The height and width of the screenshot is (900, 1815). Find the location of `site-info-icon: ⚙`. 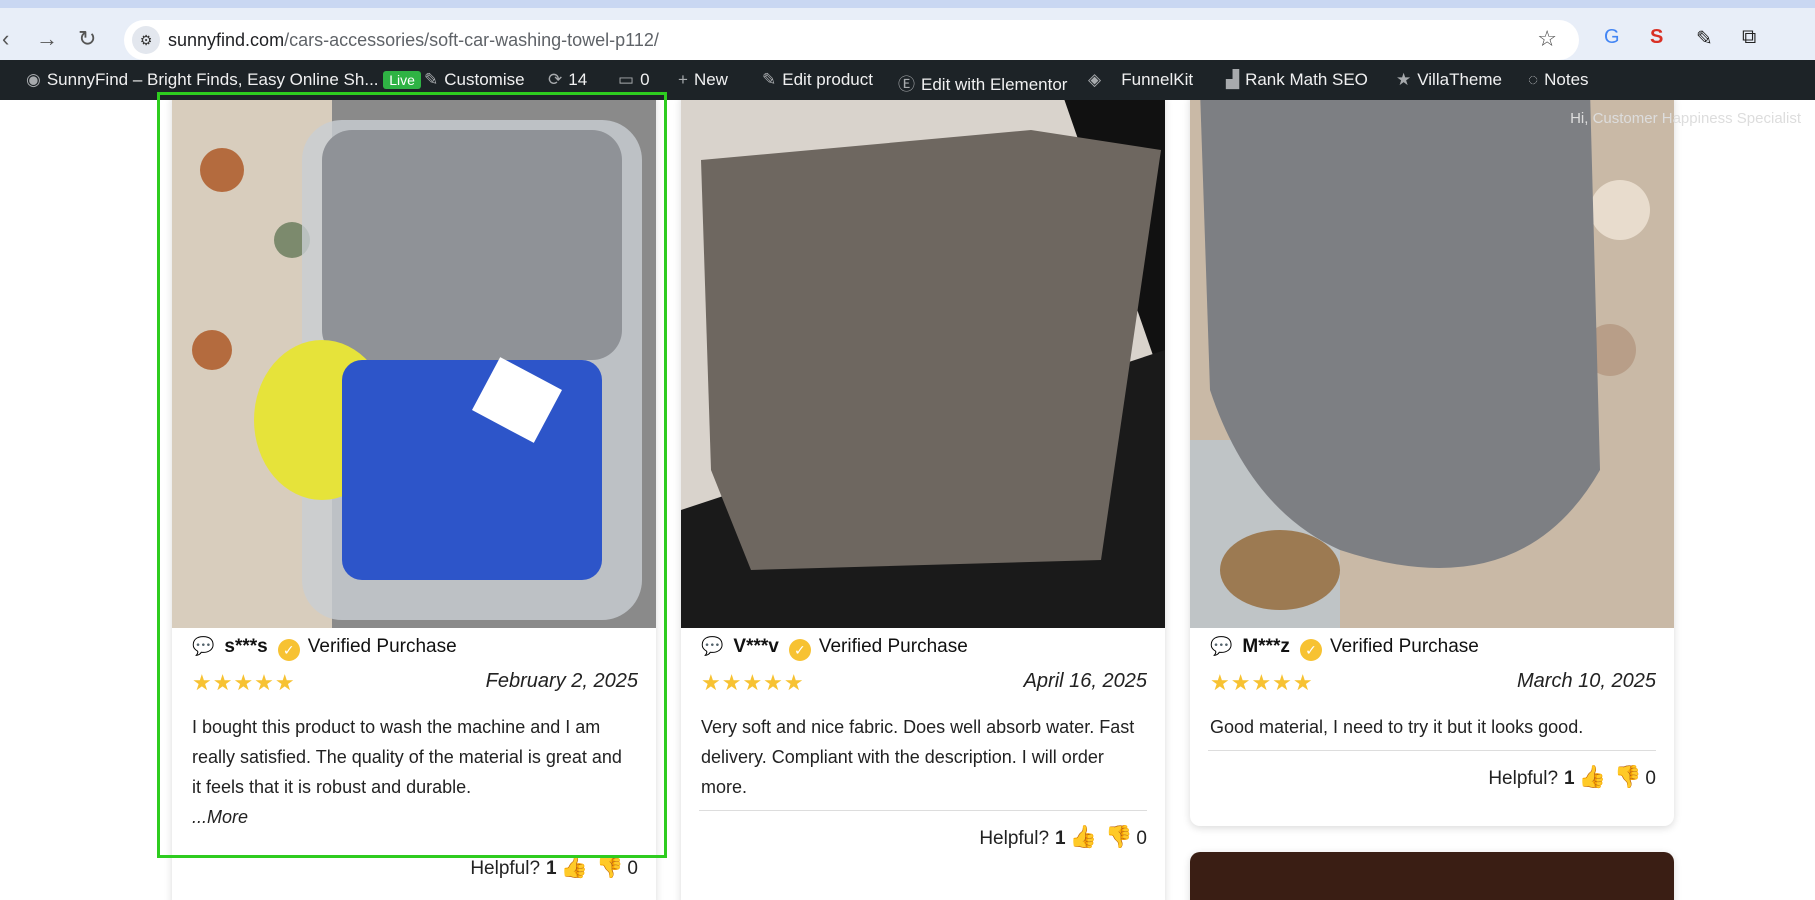

site-info-icon: ⚙ is located at coordinates (146, 40).